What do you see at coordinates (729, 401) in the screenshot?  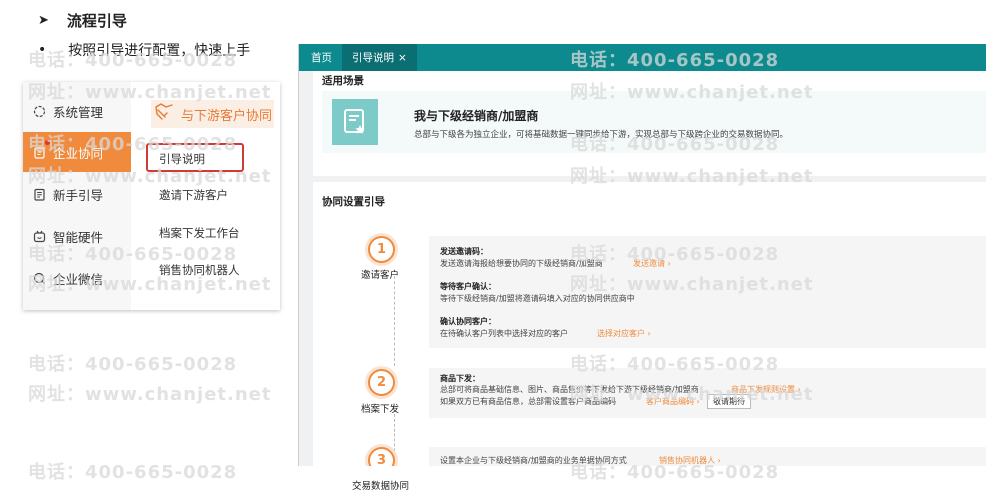 I see `coming-soon-button: 敬请期待` at bounding box center [729, 401].